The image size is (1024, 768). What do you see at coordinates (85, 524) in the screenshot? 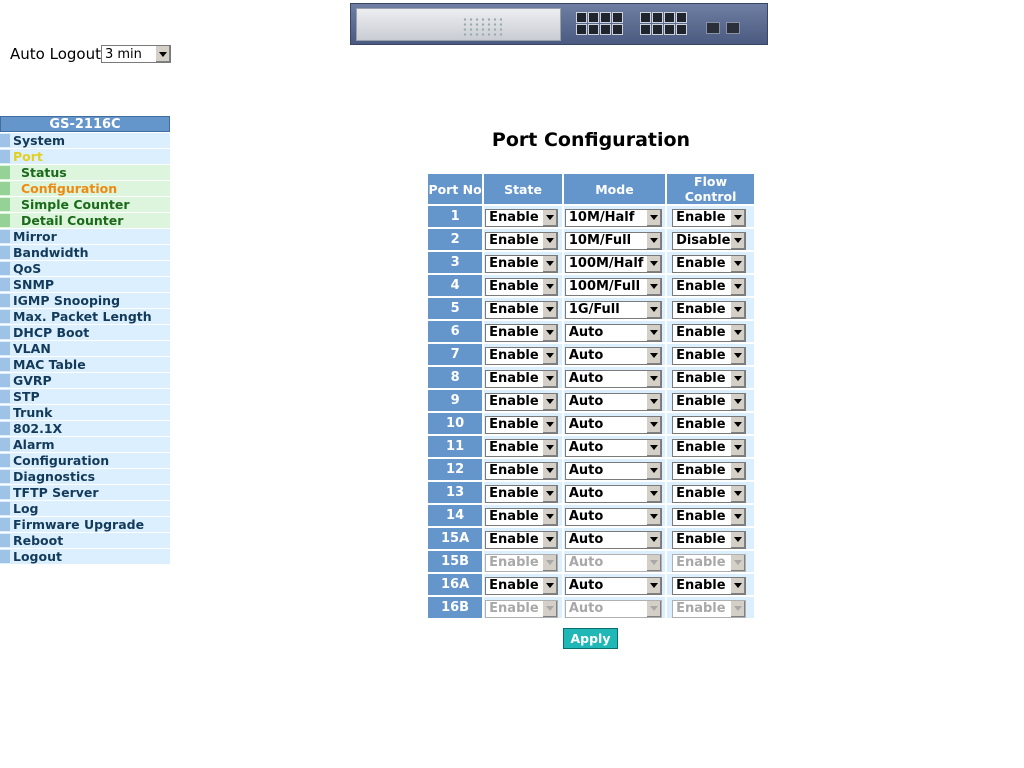
I see `sidebar-item-firmware-upgrade: Firmware Upgrade` at bounding box center [85, 524].